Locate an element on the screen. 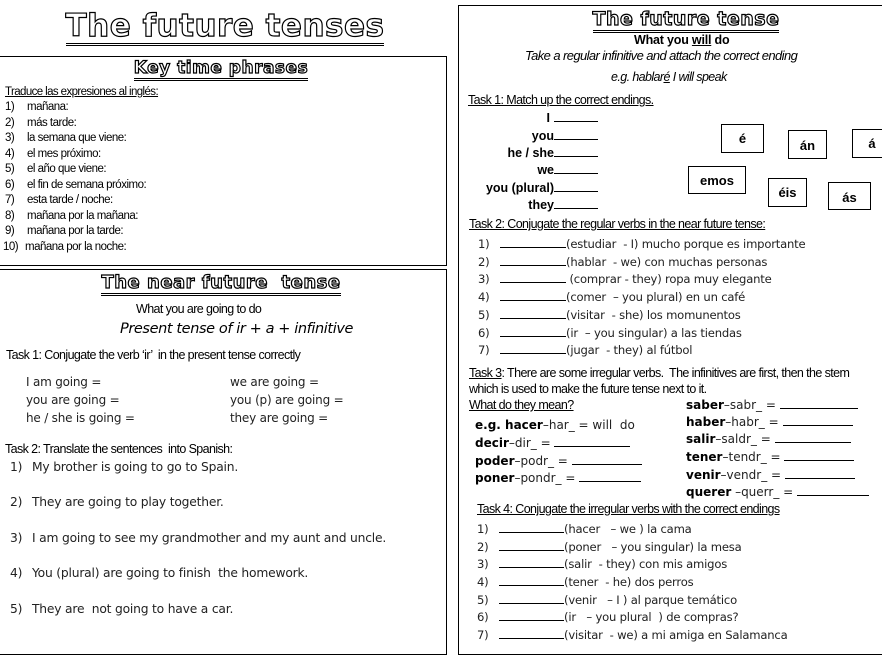 The height and width of the screenshot is (662, 882). translation-item: 1) My brother is going to go to Spain. is located at coordinates (124, 467).